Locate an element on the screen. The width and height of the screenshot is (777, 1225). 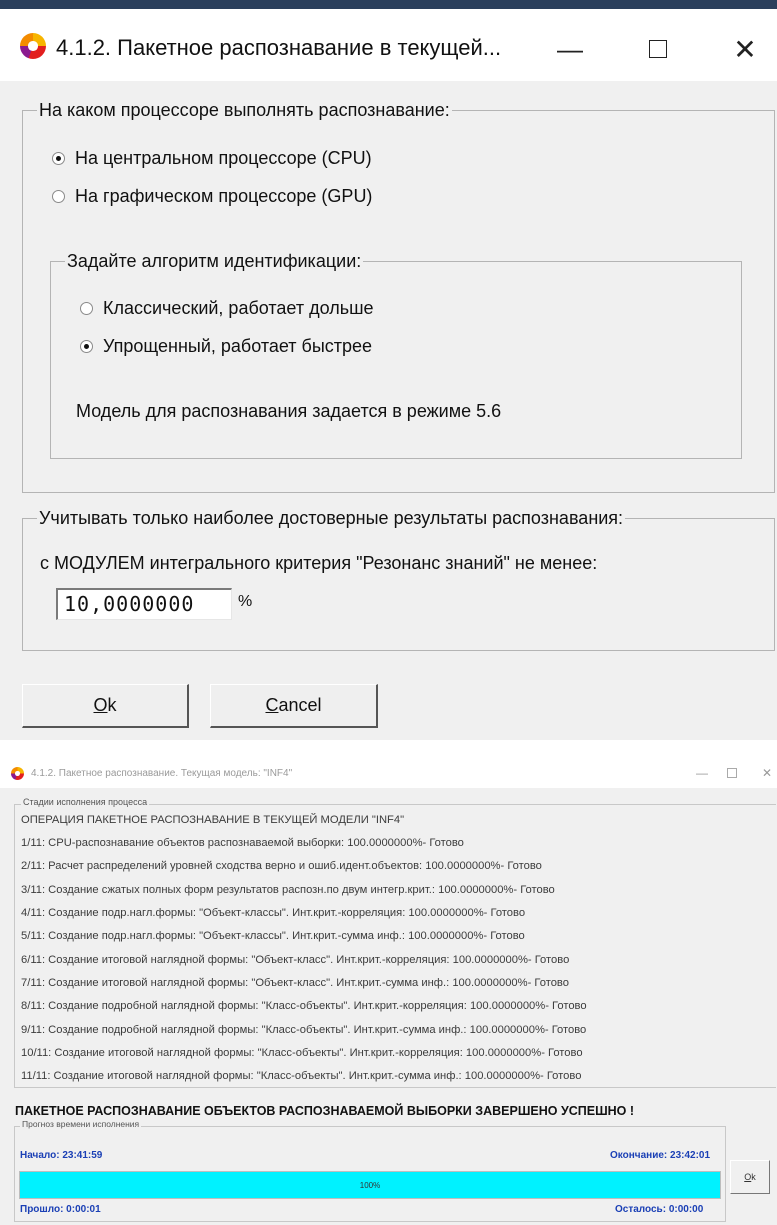
simplified-radio-option: Упрощенный, работает быстрее is located at coordinates (226, 346).